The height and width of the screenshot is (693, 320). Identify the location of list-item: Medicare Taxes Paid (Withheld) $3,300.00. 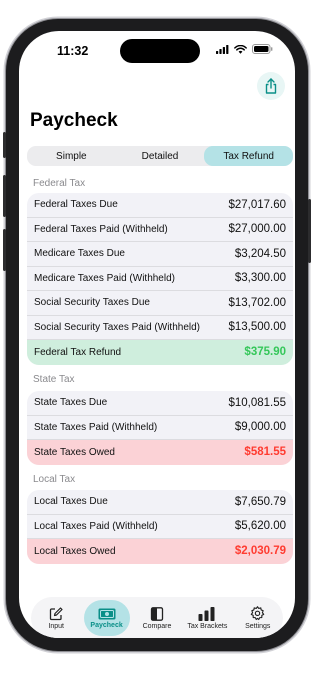
(160, 279).